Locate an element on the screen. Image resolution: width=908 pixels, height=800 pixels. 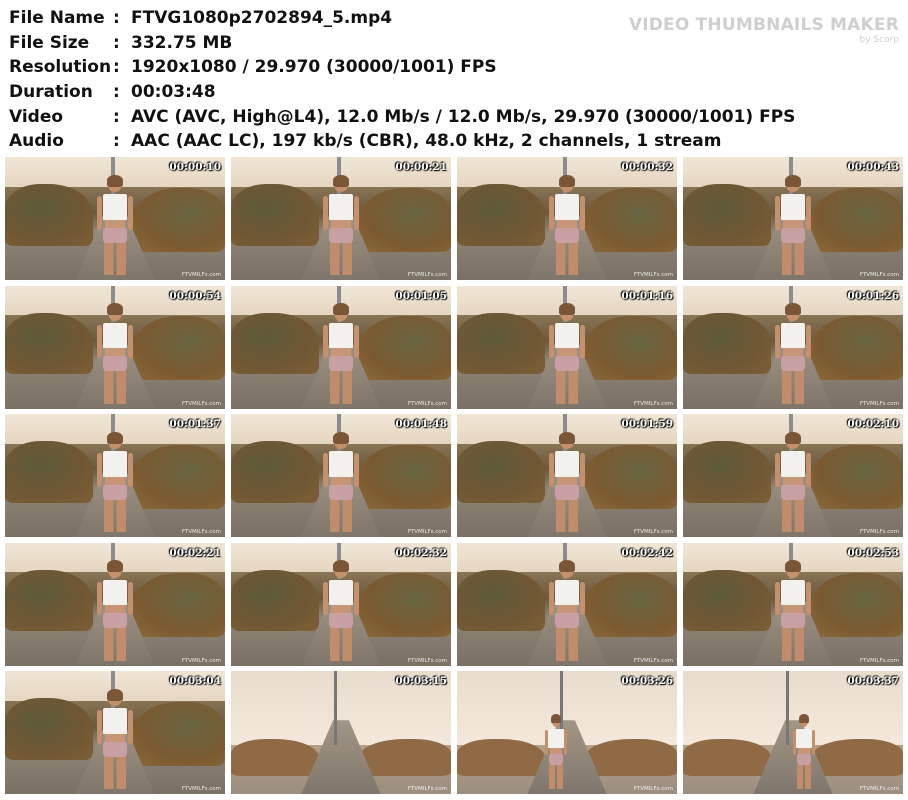
scene-pole is located at coordinates (788, 708).